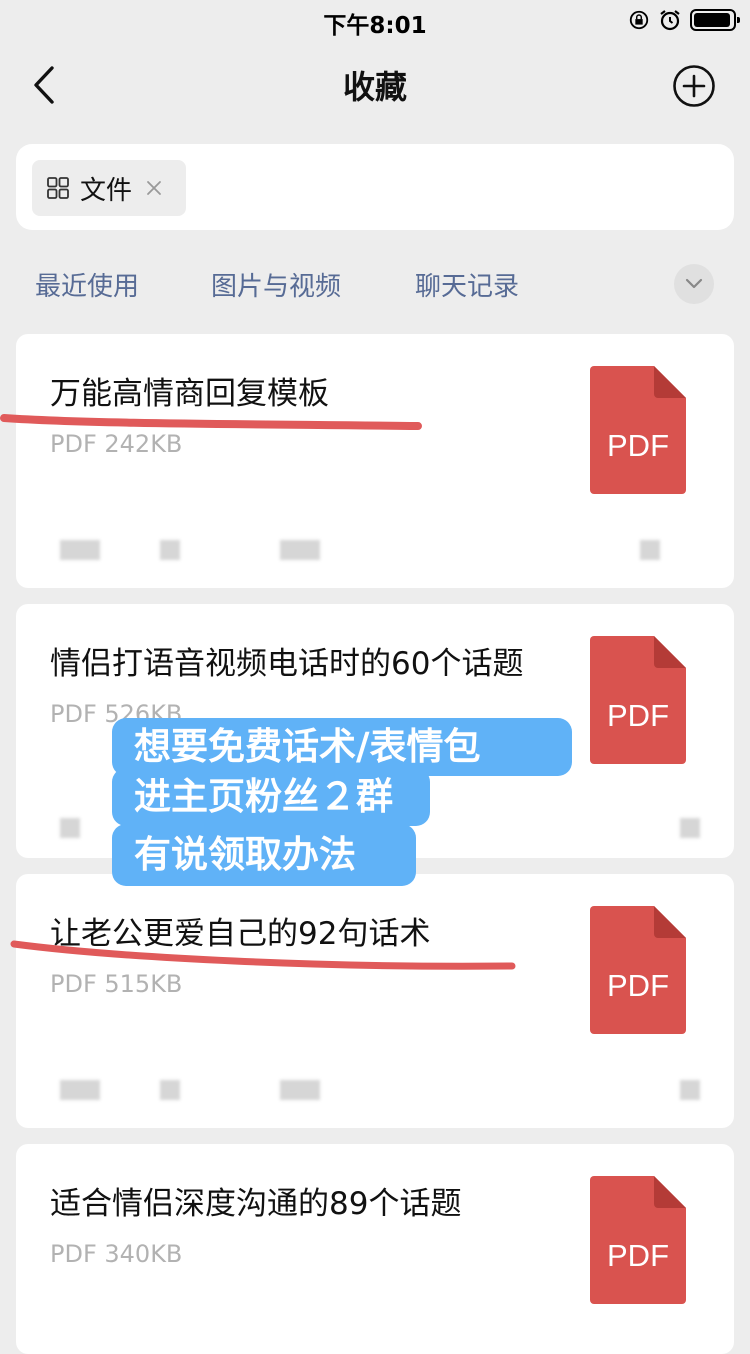 The image size is (750, 1354). Describe the element at coordinates (87, 284) in the screenshot. I see `tab-recent: 最近使用` at that location.